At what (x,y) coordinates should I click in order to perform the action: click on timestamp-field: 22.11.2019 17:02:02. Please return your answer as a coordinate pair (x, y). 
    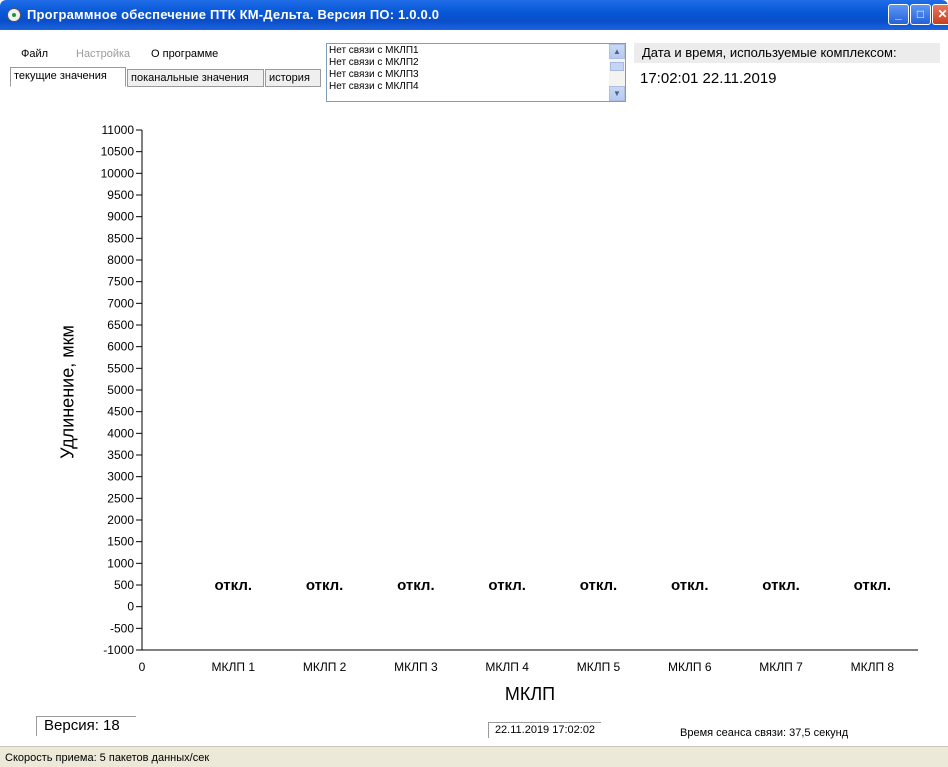
    Looking at the image, I should click on (544, 730).